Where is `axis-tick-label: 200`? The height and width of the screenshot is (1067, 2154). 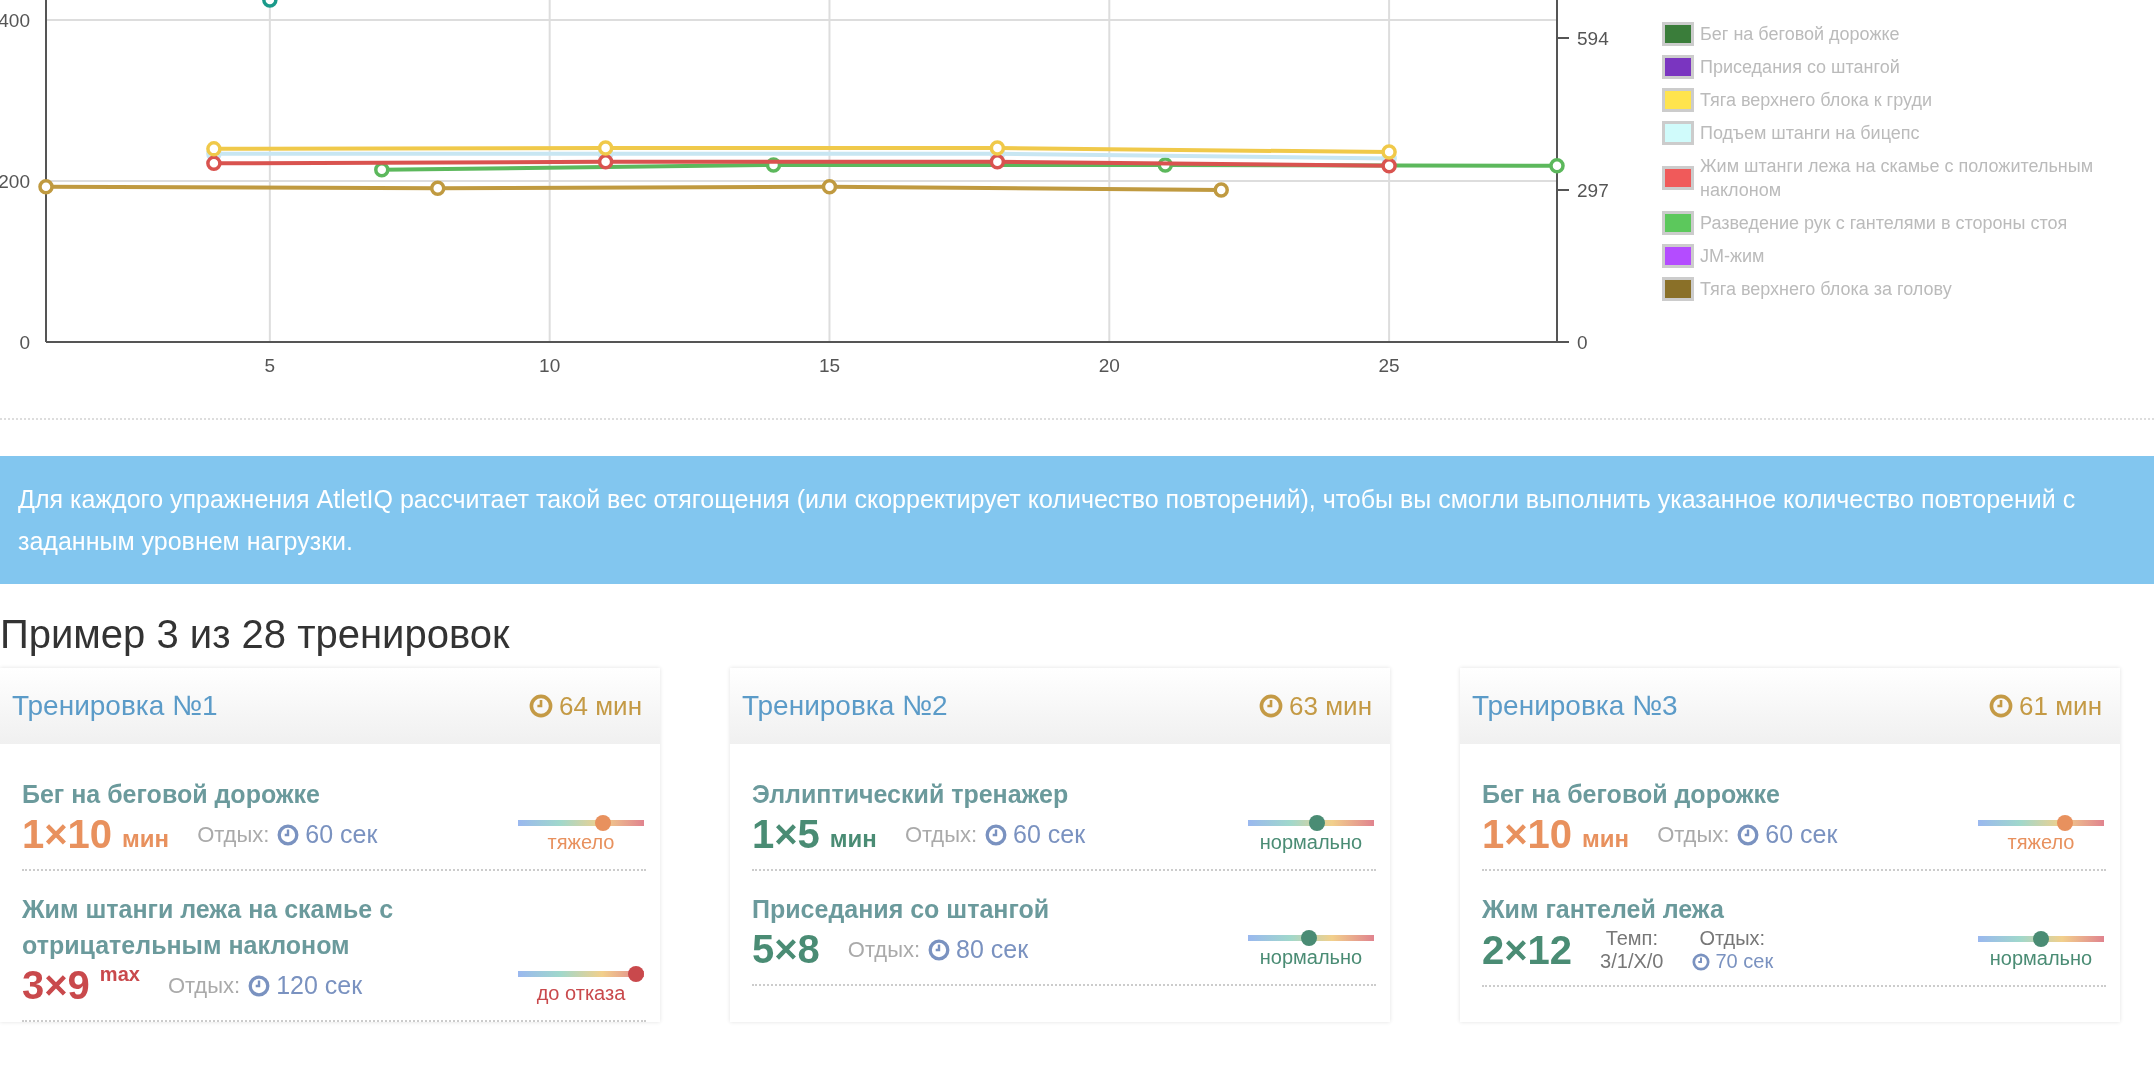
axis-tick-label: 200 is located at coordinates (15, 182).